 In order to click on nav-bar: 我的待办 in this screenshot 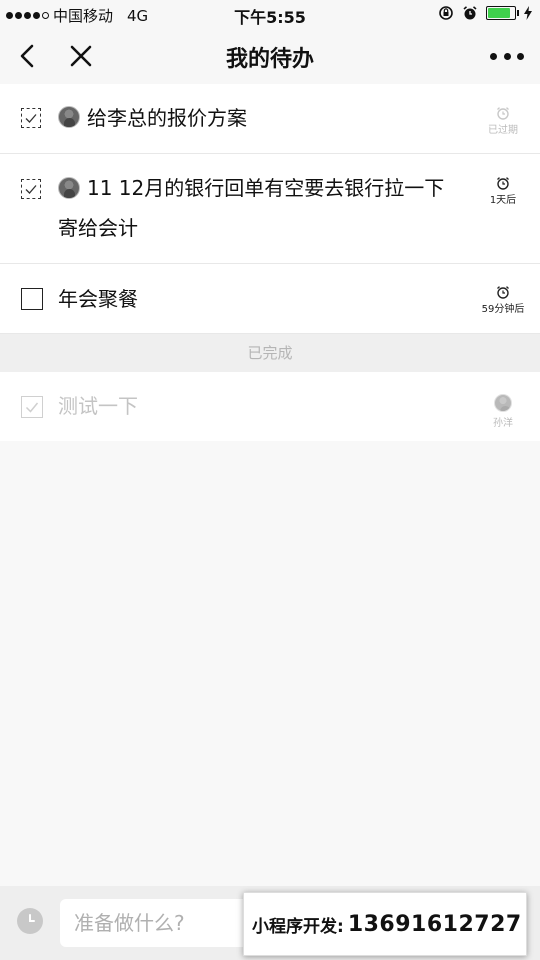, I will do `click(270, 56)`.